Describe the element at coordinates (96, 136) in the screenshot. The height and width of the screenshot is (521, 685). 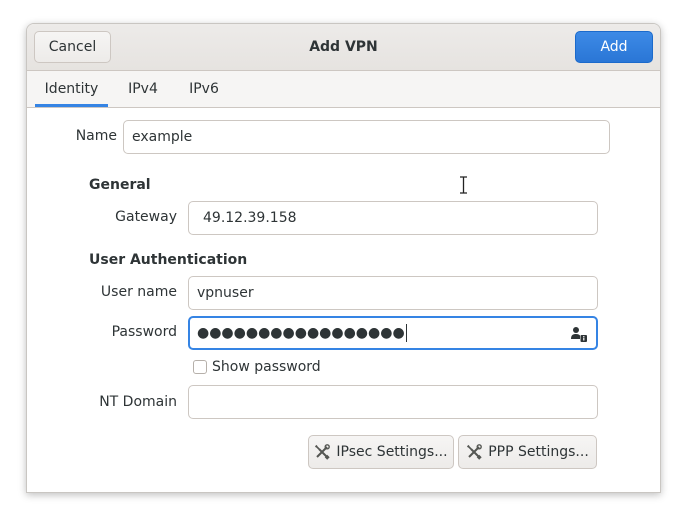
I see `name-label: Name` at that location.